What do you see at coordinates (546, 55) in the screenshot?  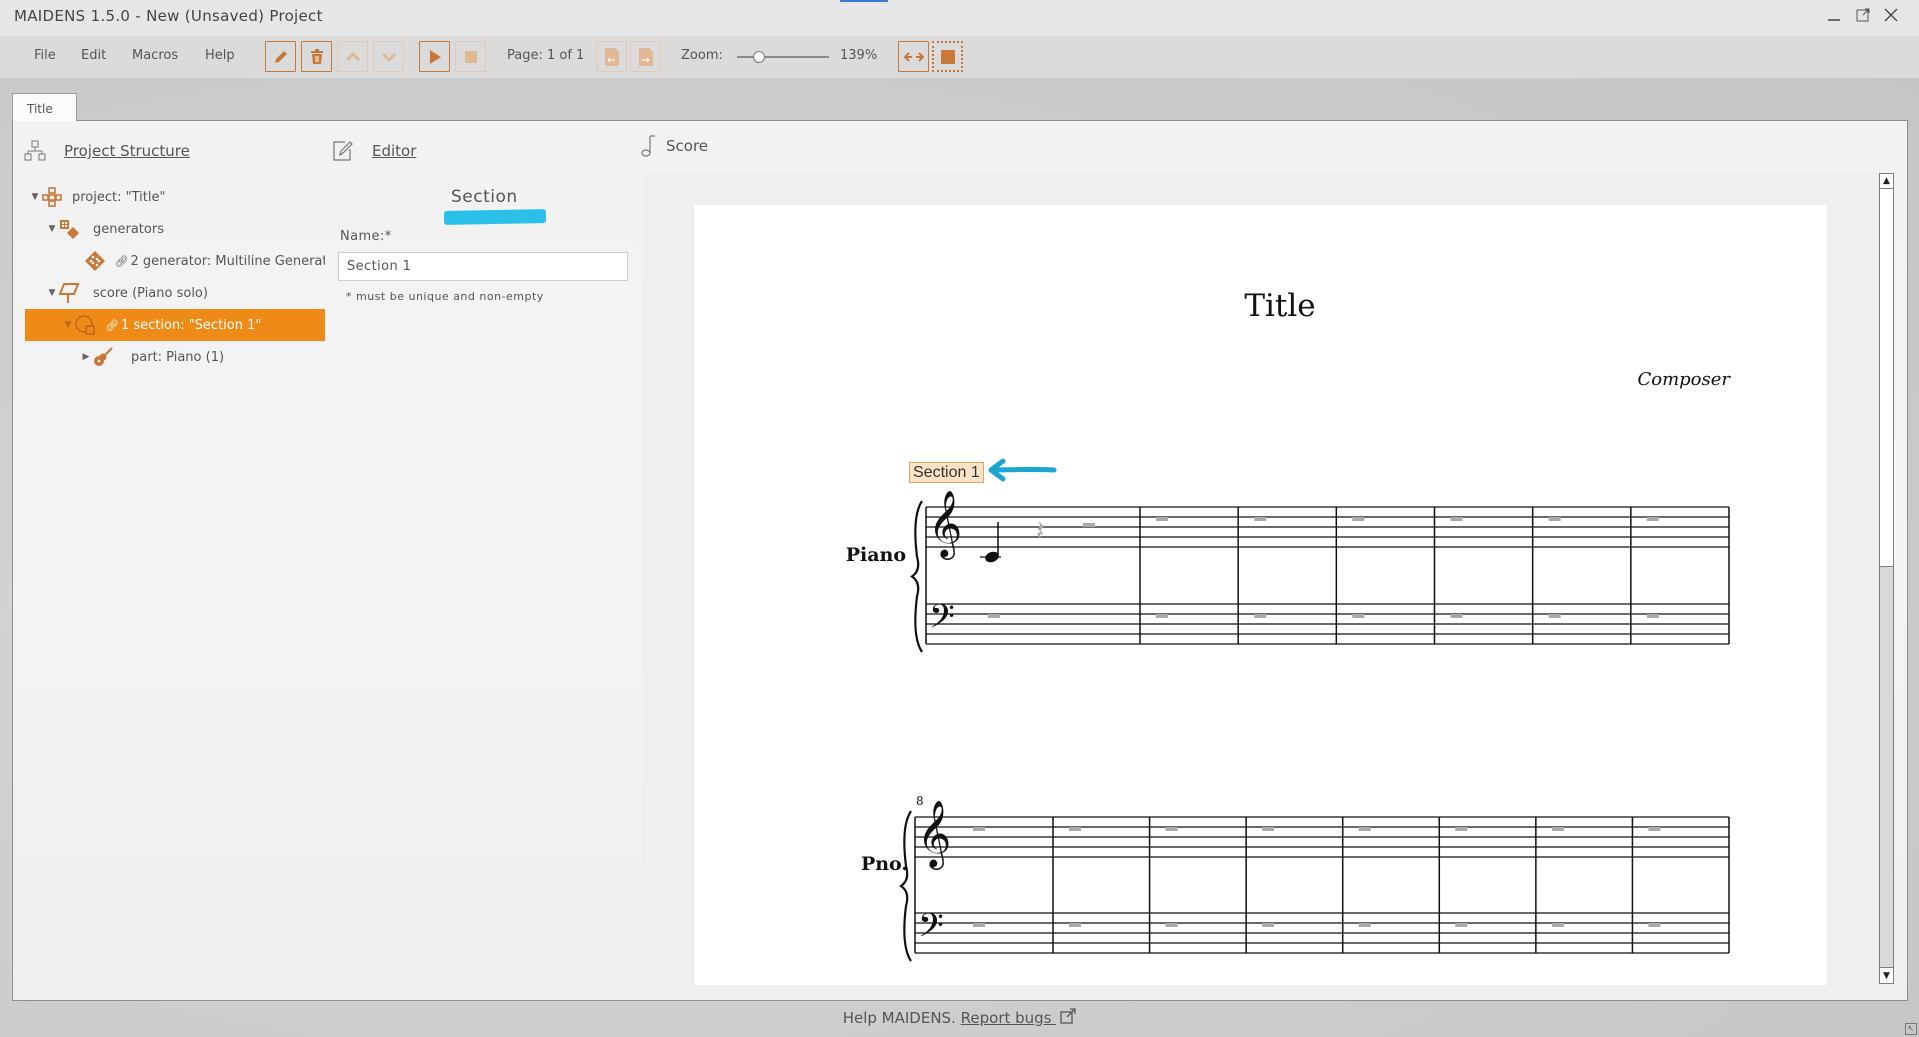 I see `page-indicator: Page: 1 of 1` at bounding box center [546, 55].